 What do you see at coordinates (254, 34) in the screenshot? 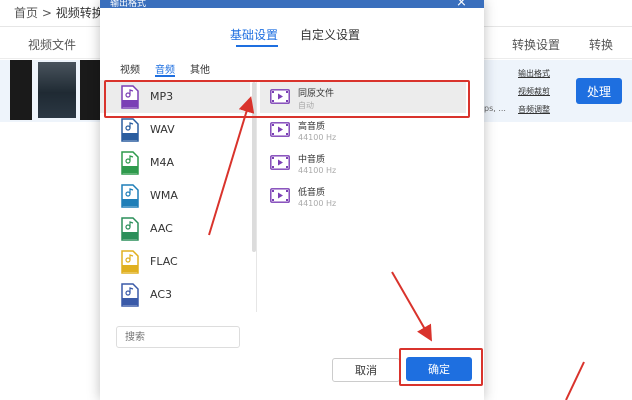
I see `tab-basic-settings: 基础设置` at bounding box center [254, 34].